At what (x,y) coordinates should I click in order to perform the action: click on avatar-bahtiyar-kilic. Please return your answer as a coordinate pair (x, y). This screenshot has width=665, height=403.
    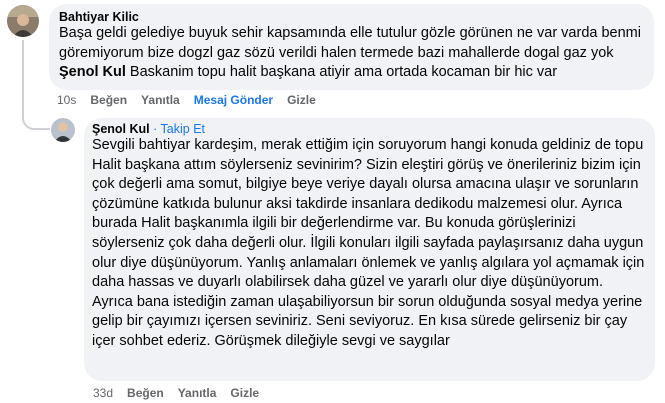
    Looking at the image, I should click on (23, 21).